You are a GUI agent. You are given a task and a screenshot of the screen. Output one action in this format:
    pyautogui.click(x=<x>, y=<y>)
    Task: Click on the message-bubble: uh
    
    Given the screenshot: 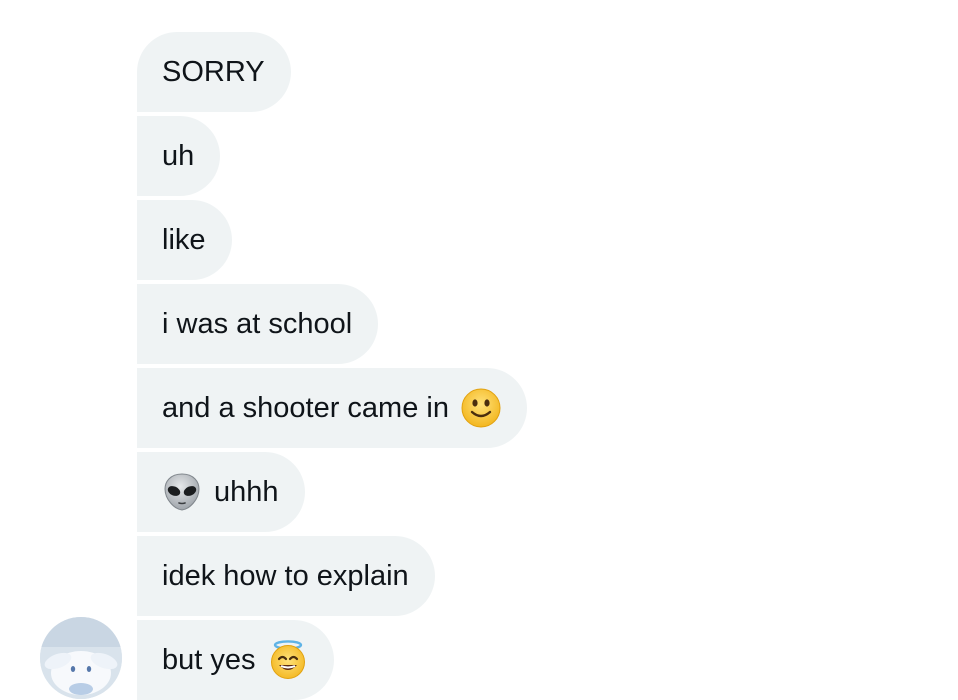 What is the action you would take?
    pyautogui.click(x=179, y=156)
    